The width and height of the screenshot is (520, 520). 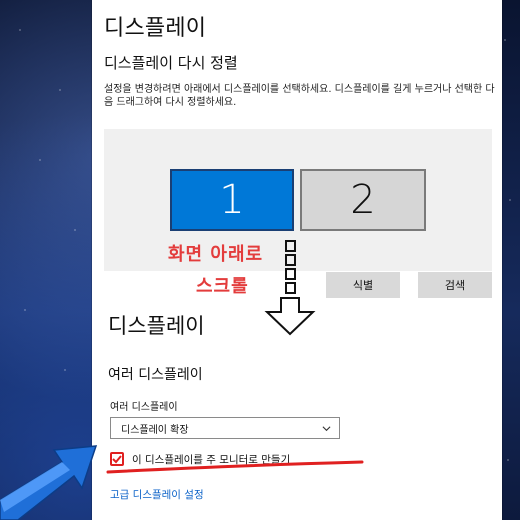 What do you see at coordinates (225, 428) in the screenshot?
I see `multiple-displays-dropdown: 디스플레이 확장` at bounding box center [225, 428].